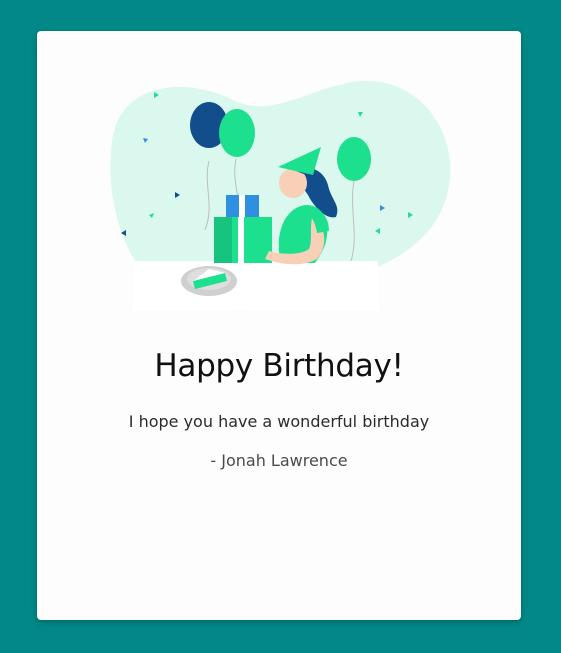 The height and width of the screenshot is (653, 561). I want to click on balloon-green-right-icon, so click(354, 159).